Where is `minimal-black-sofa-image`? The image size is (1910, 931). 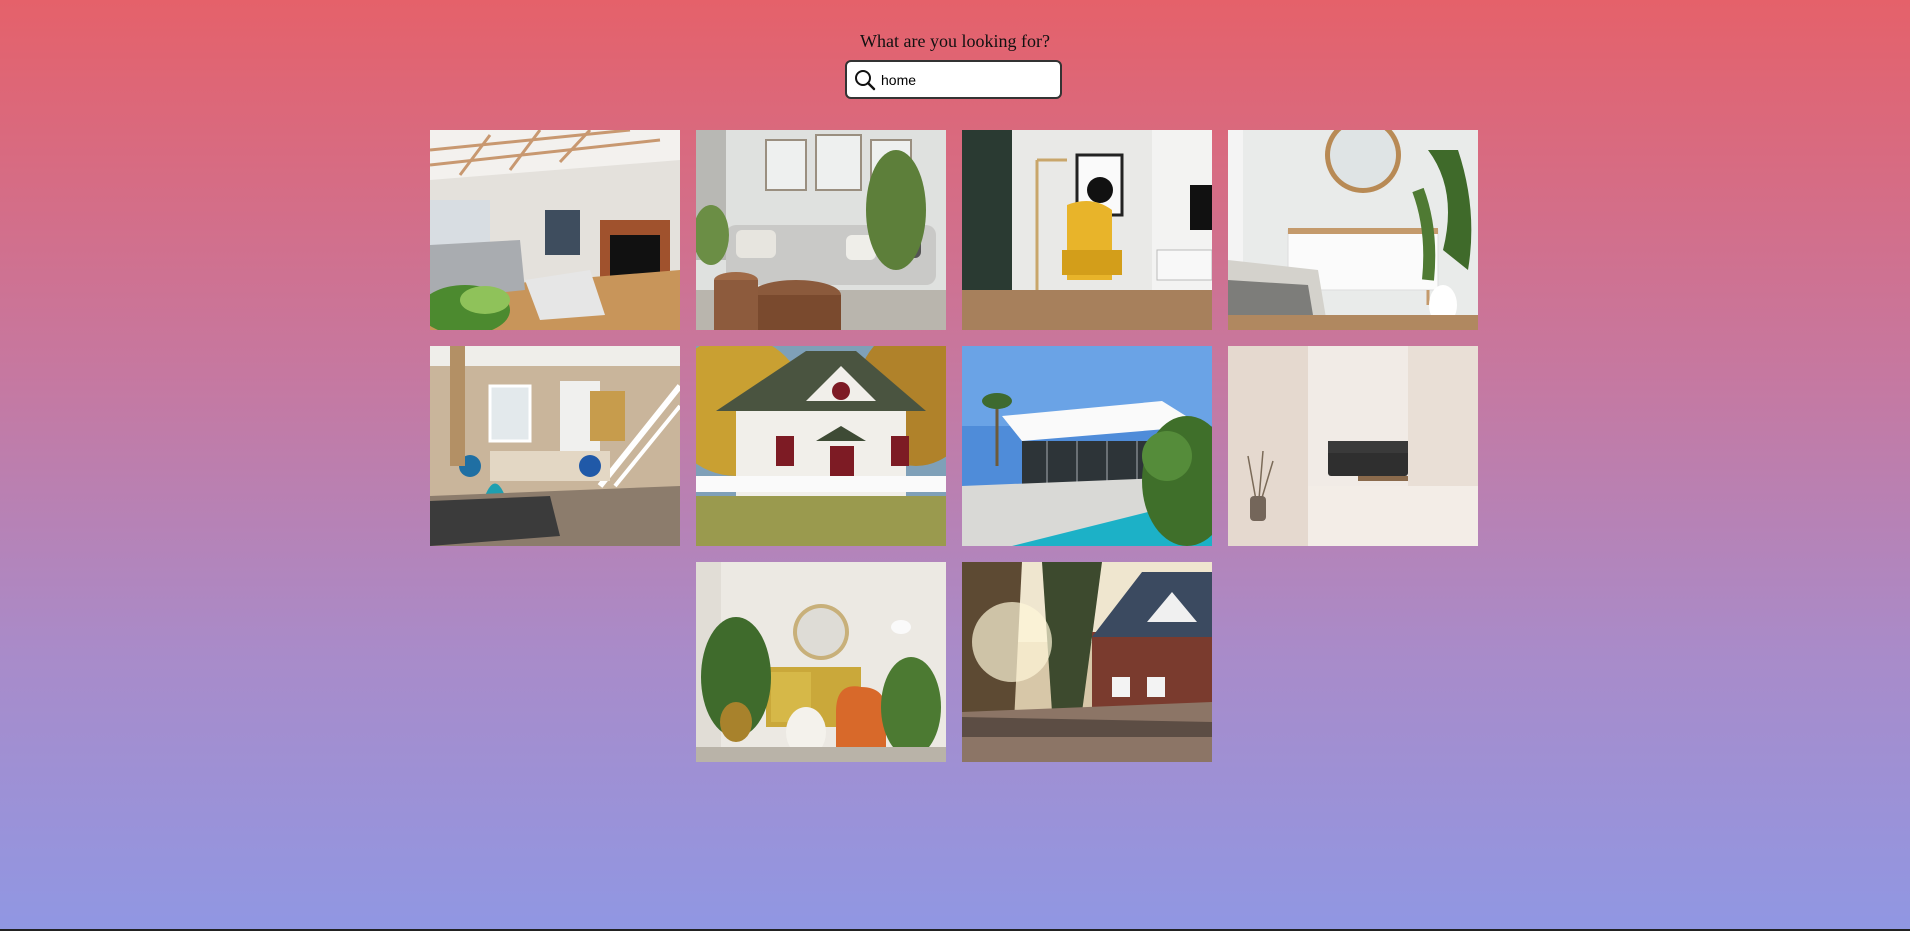 minimal-black-sofa-image is located at coordinates (1353, 446).